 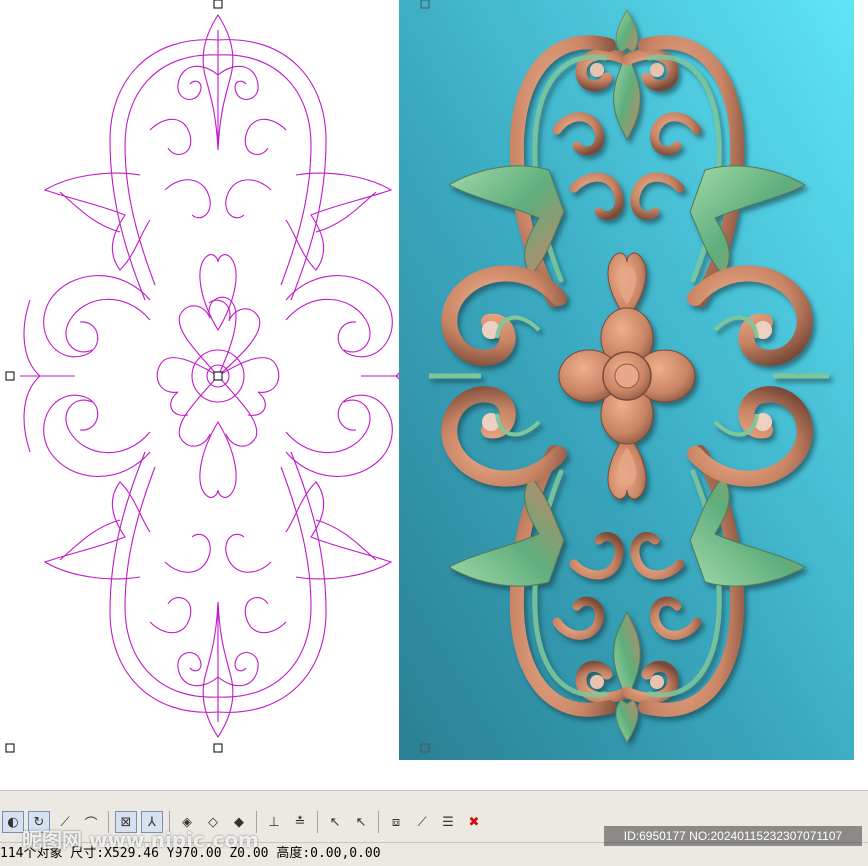 What do you see at coordinates (300, 822) in the screenshot?
I see `align-right-icon: ≛` at bounding box center [300, 822].